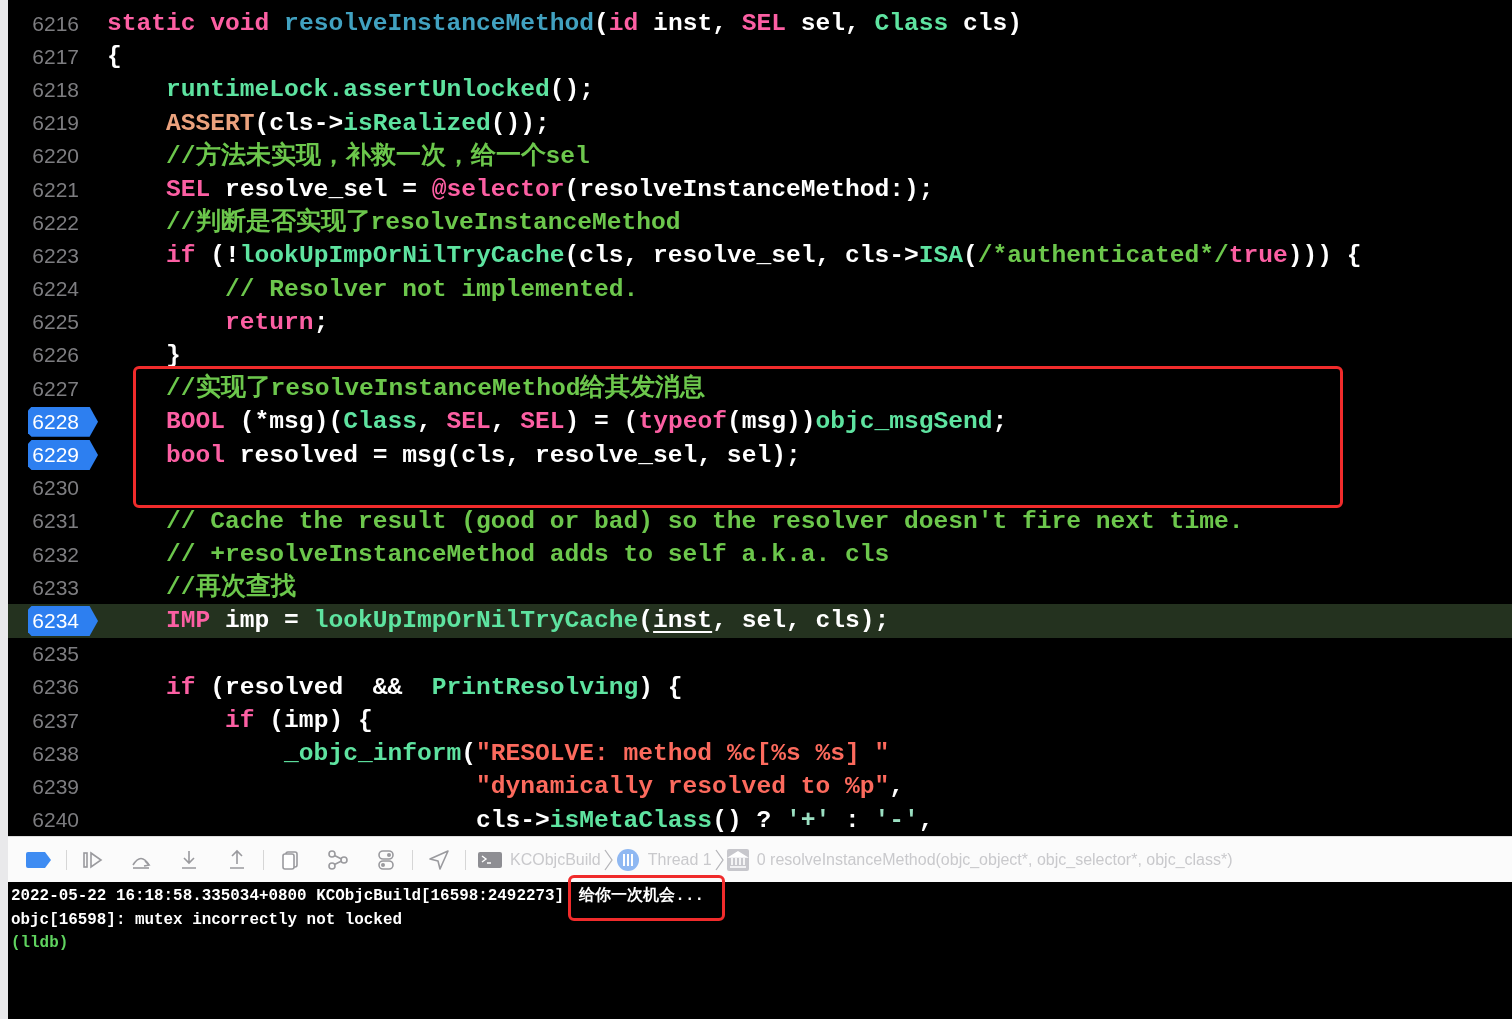 This screenshot has width=1512, height=1019. Describe the element at coordinates (435, 388) in the screenshot. I see `code-line: //实现了resolveInstanceMethod给其发消息` at that location.